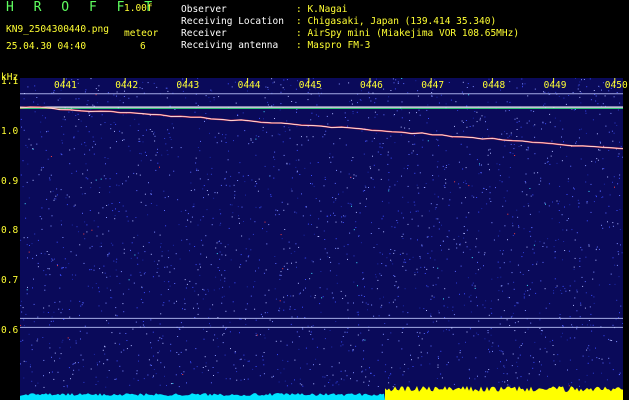 The width and height of the screenshot is (629, 400). What do you see at coordinates (138, 8) in the screenshot?
I see `version-label: 1.00f` at bounding box center [138, 8].